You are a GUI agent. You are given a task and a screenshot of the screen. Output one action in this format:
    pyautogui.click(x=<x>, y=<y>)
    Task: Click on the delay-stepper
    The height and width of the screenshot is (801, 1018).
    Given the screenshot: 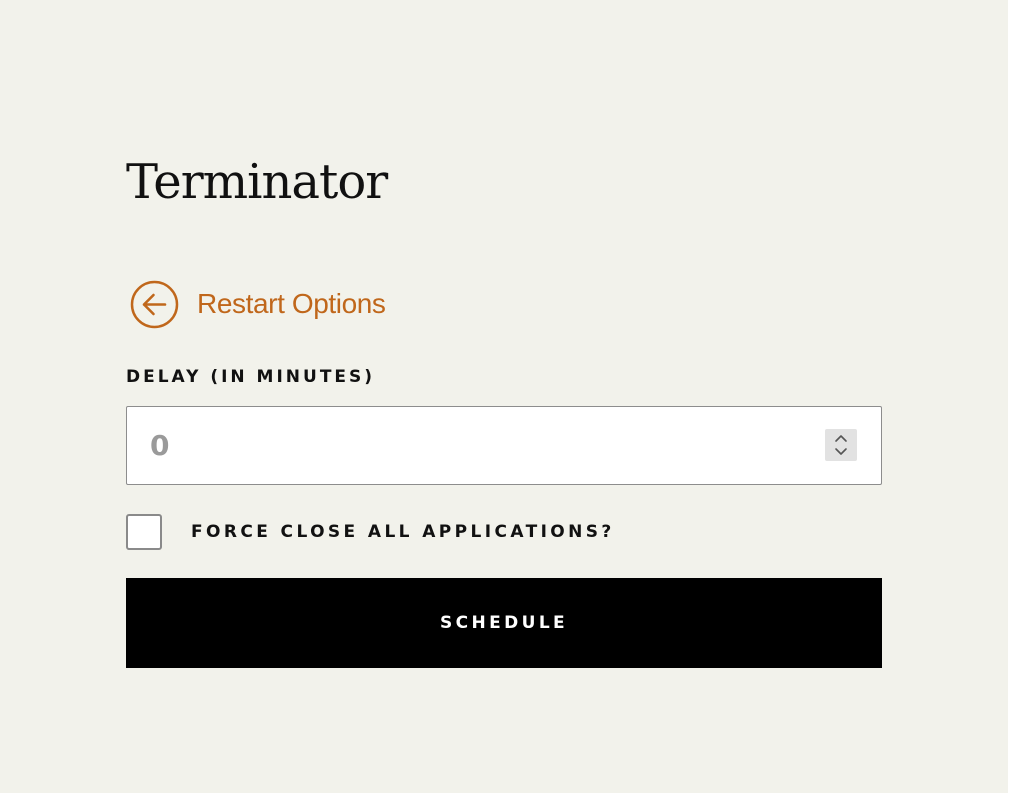 What is the action you would take?
    pyautogui.click(x=841, y=445)
    